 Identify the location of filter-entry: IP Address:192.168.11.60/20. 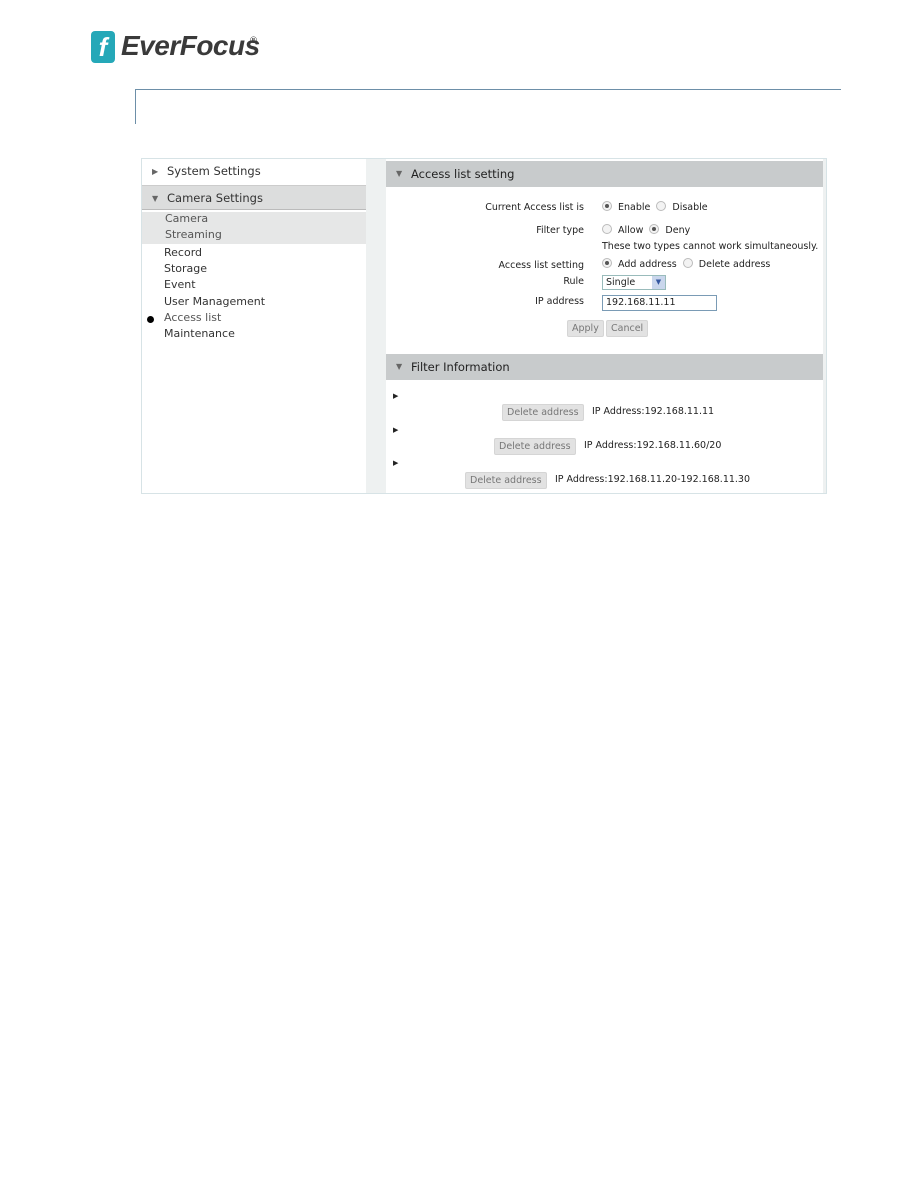
(653, 445).